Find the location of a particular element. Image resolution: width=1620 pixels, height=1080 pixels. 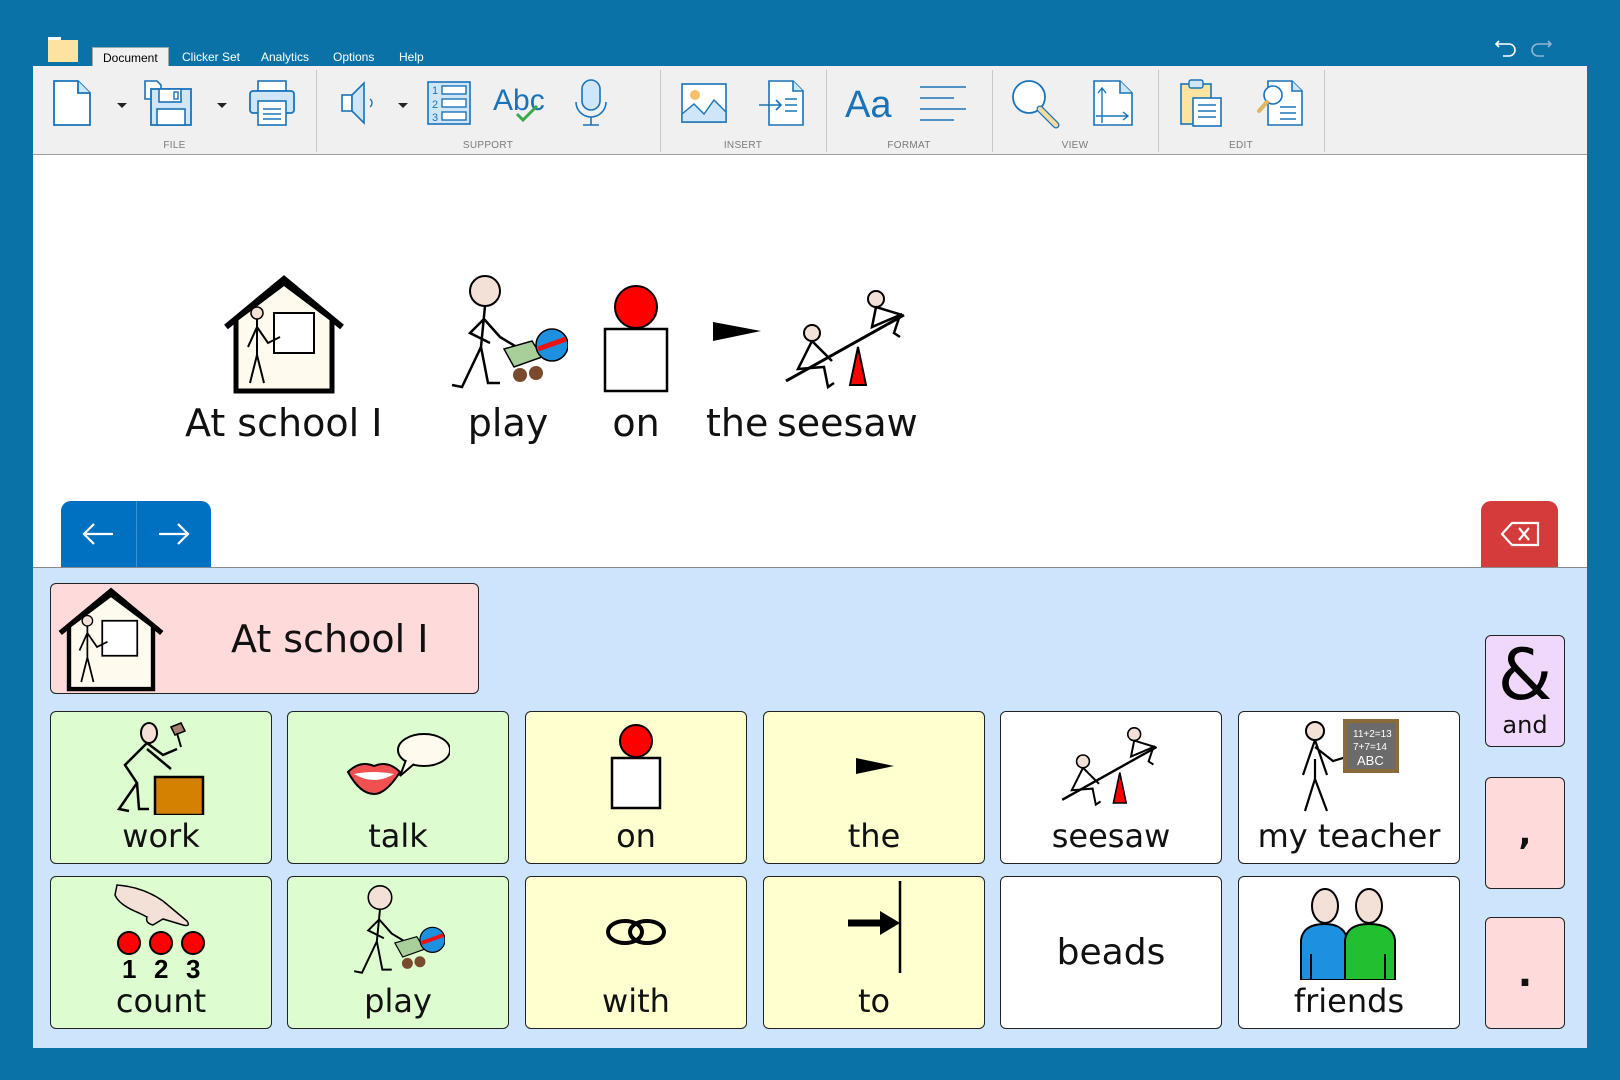

tab-options: Options is located at coordinates (353, 57).